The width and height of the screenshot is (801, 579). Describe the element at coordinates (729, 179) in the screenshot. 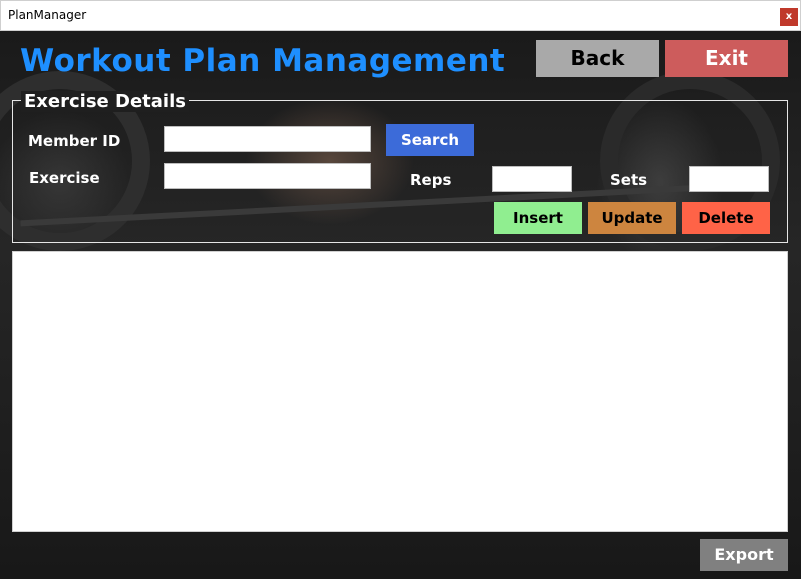

I see `sets-input` at that location.